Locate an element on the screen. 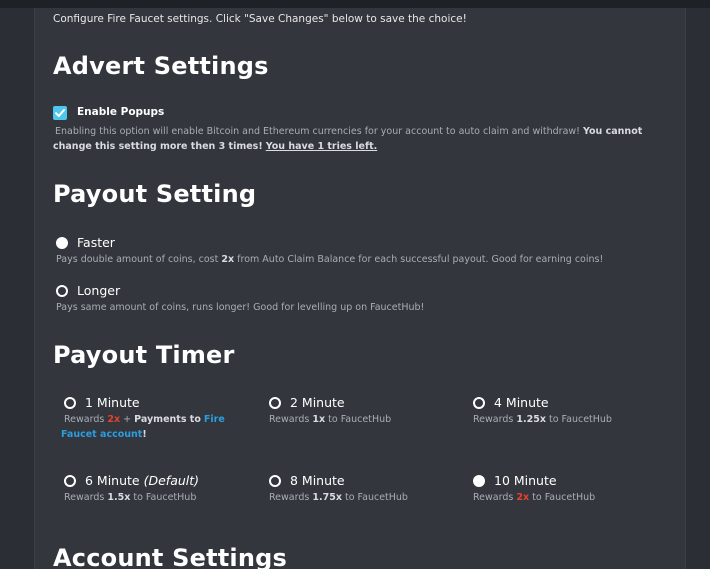 The width and height of the screenshot is (710, 569). plus-text: + is located at coordinates (127, 419).